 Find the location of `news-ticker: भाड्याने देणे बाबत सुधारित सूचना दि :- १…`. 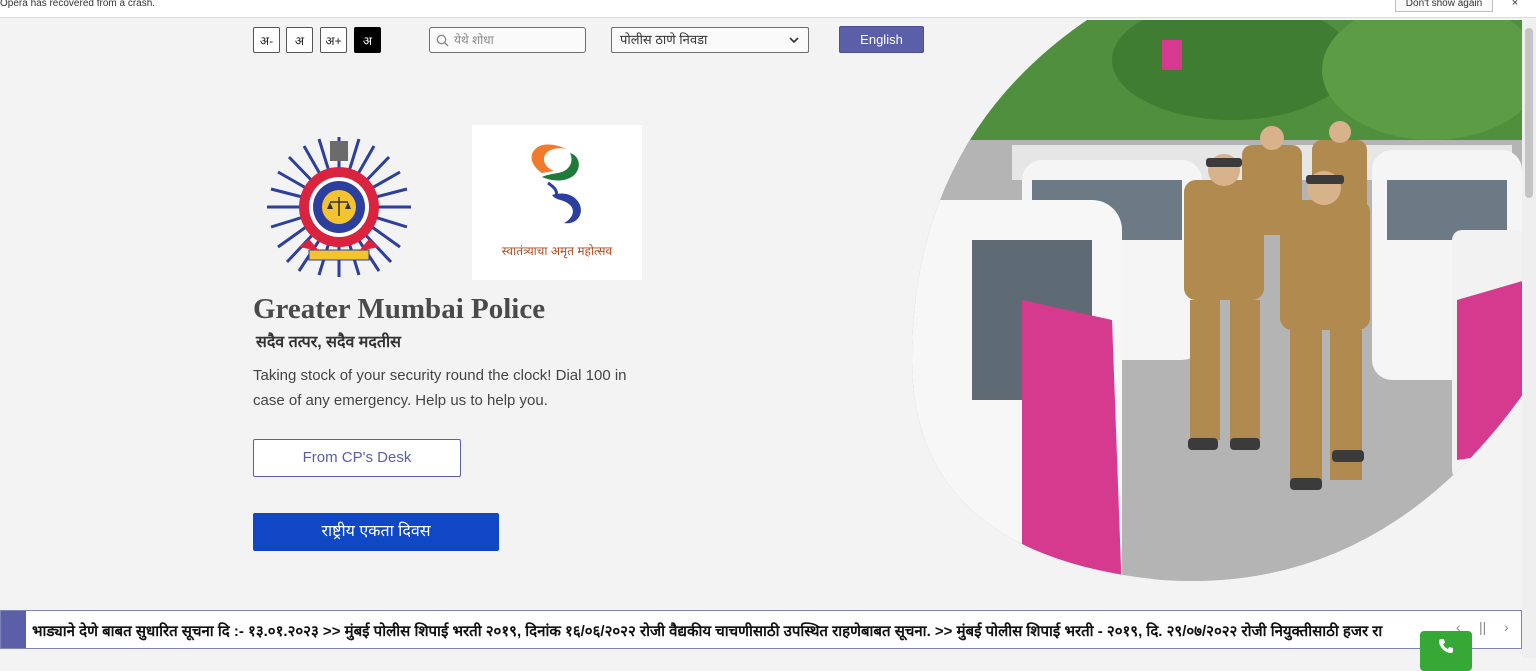

news-ticker: भाड्याने देणे बाबत सुधारित सूचना दि :- १… is located at coordinates (761, 629).